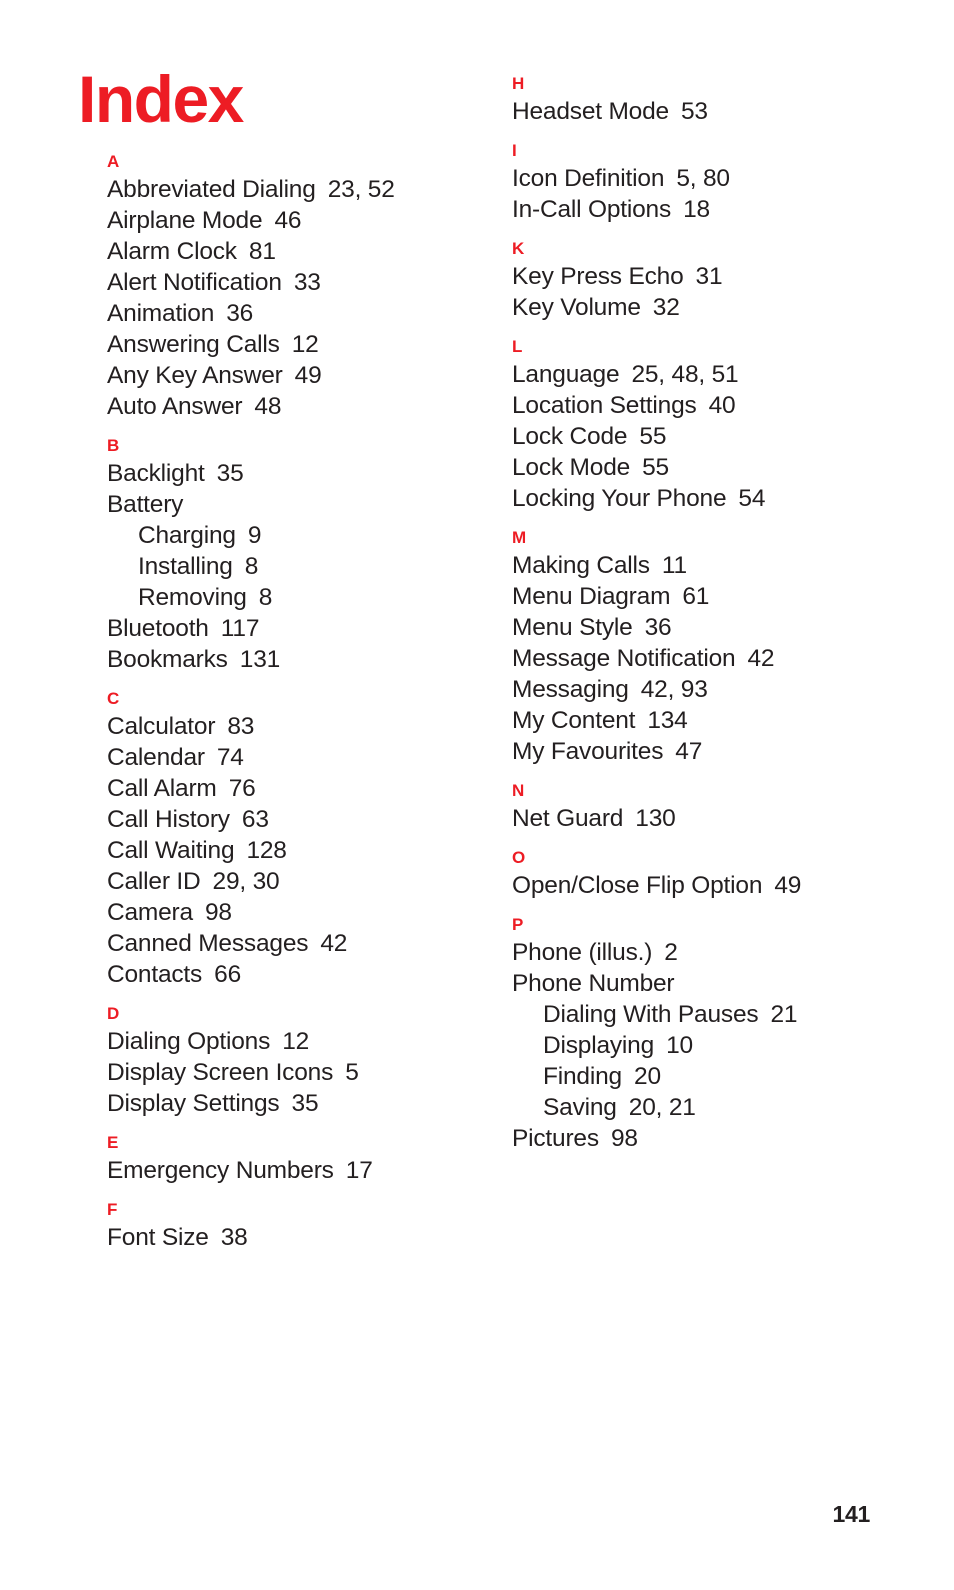 Image resolution: width=954 pixels, height=1590 pixels. I want to click on section-letter: C, so click(113, 698).